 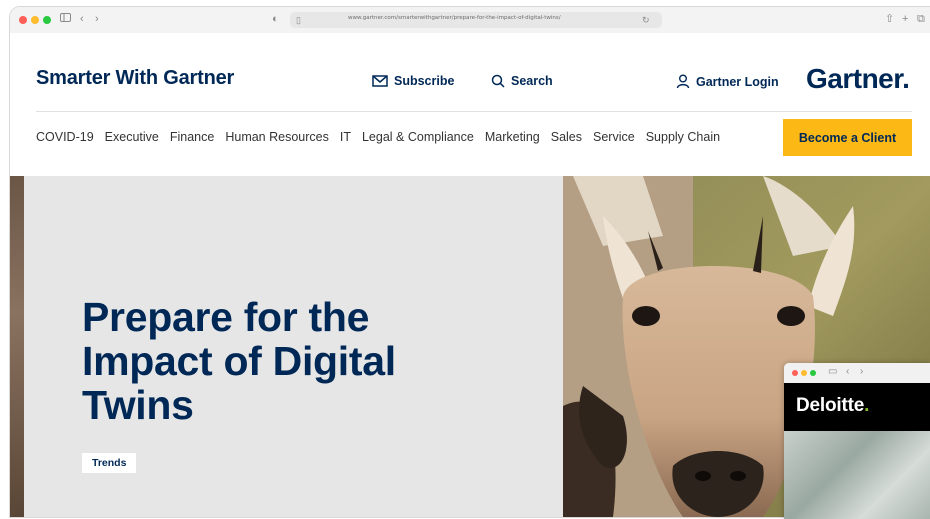 I want to click on deloitte-logo: Deloitte., so click(x=832, y=406).